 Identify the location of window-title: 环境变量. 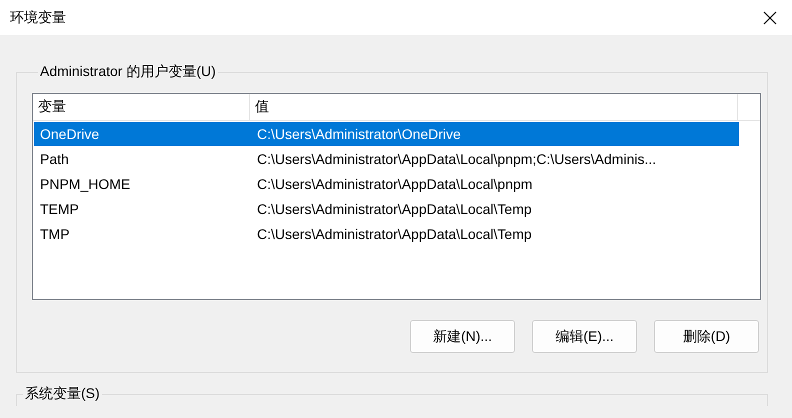
(38, 17).